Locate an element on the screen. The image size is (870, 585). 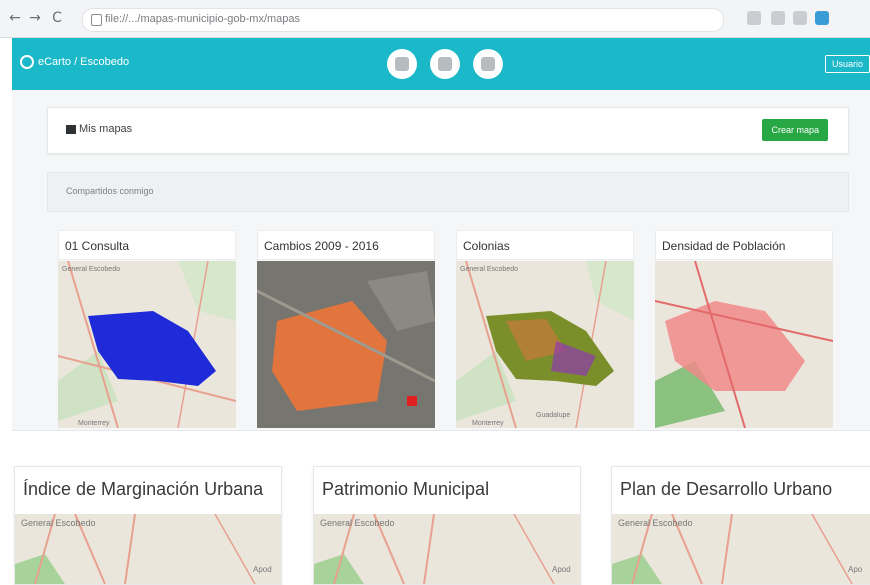
logo-icon is located at coordinates (27, 62).